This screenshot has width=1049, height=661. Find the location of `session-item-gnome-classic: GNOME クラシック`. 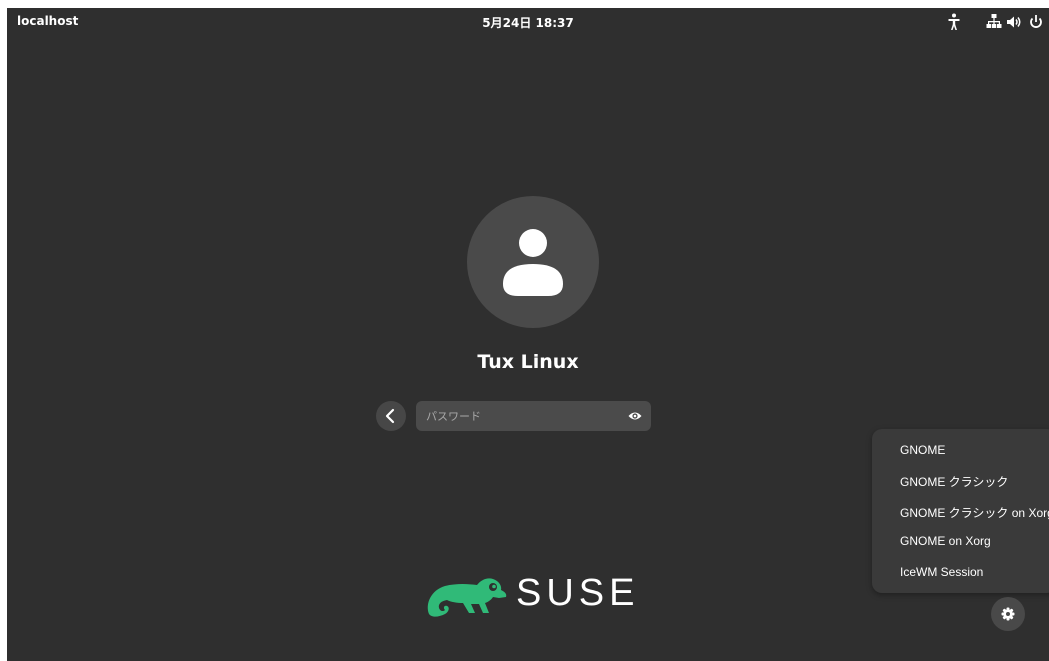

session-item-gnome-classic: GNOME クラシック is located at coordinates (954, 481).